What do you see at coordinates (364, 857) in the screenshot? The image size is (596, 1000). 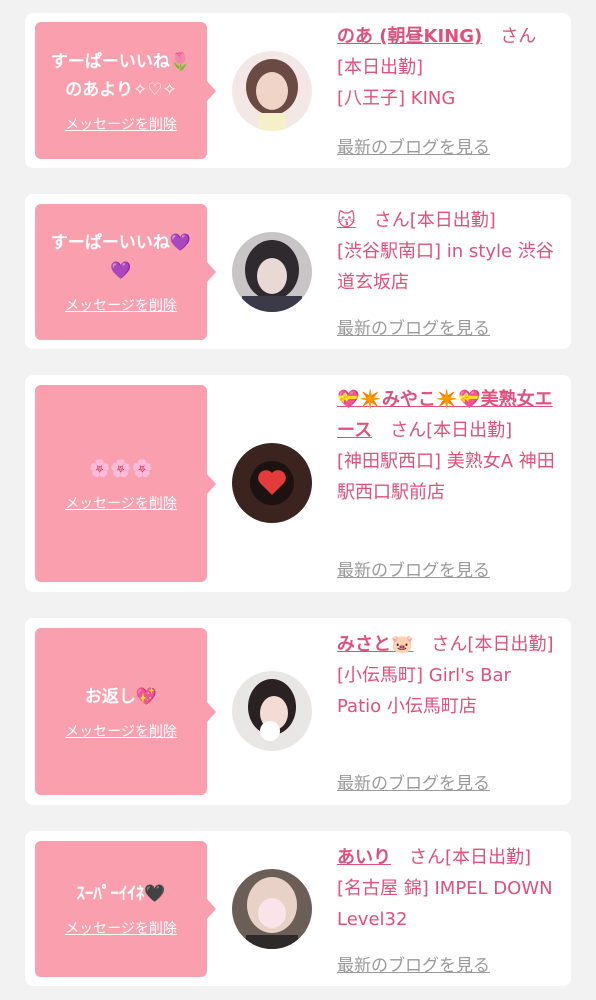 I see `girl-name-link: あいり` at bounding box center [364, 857].